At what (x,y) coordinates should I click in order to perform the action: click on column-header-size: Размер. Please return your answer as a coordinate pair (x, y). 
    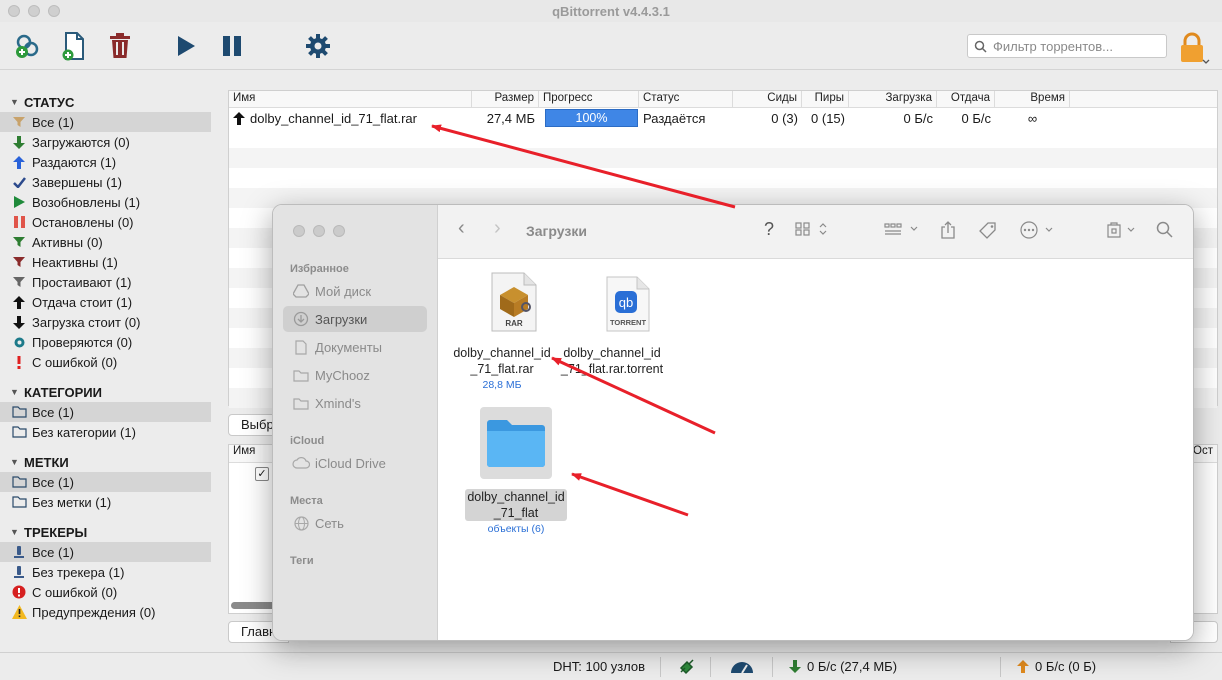
    Looking at the image, I should click on (505, 99).